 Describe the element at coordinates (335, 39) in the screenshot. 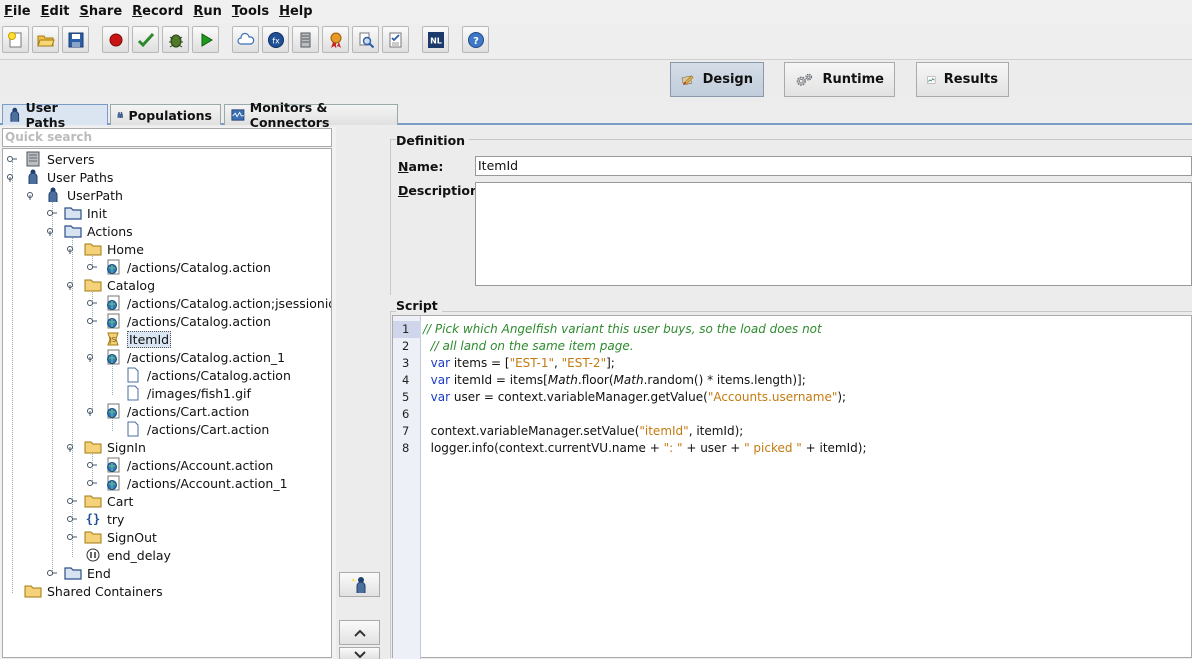

I see `badge-button` at that location.